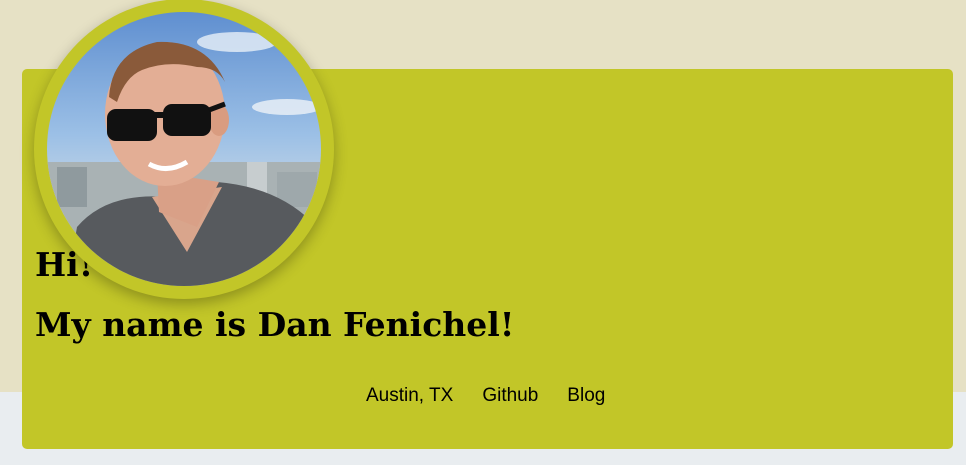 The height and width of the screenshot is (465, 966). Describe the element at coordinates (510, 396) in the screenshot. I see `github-link: Github` at that location.